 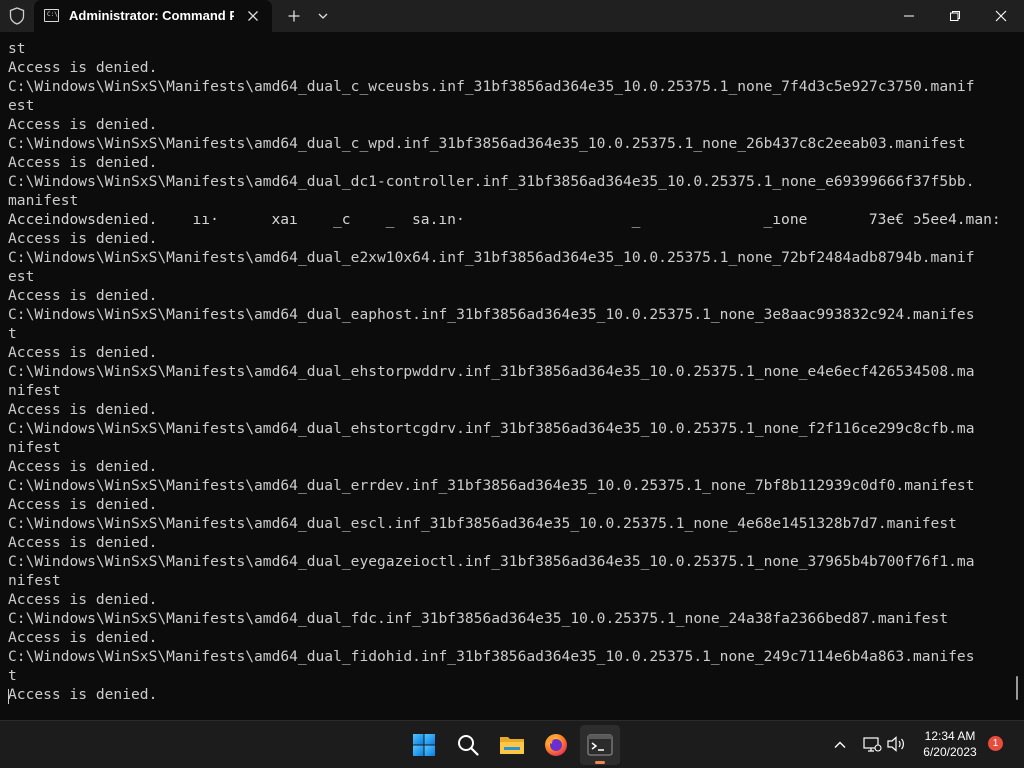 I want to click on text-cursor, so click(x=8, y=696).